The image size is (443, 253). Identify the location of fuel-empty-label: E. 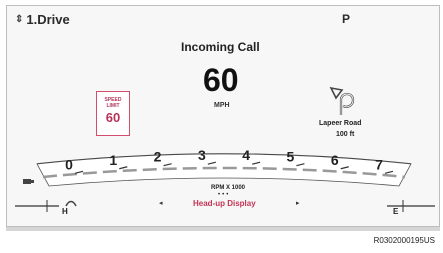
(396, 211).